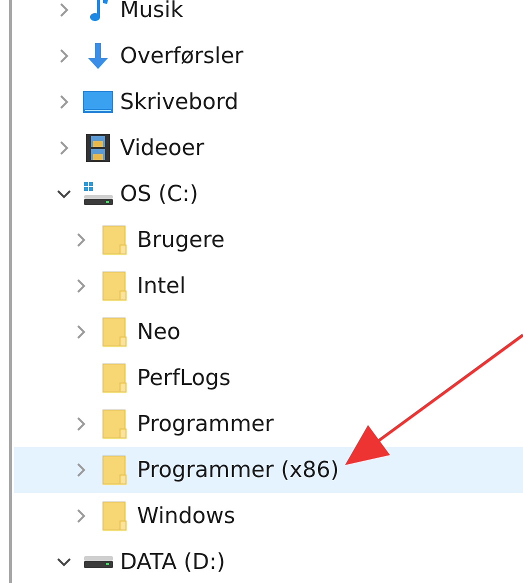 The image size is (523, 583). Describe the element at coordinates (162, 148) in the screenshot. I see `item-label: Videoer` at that location.